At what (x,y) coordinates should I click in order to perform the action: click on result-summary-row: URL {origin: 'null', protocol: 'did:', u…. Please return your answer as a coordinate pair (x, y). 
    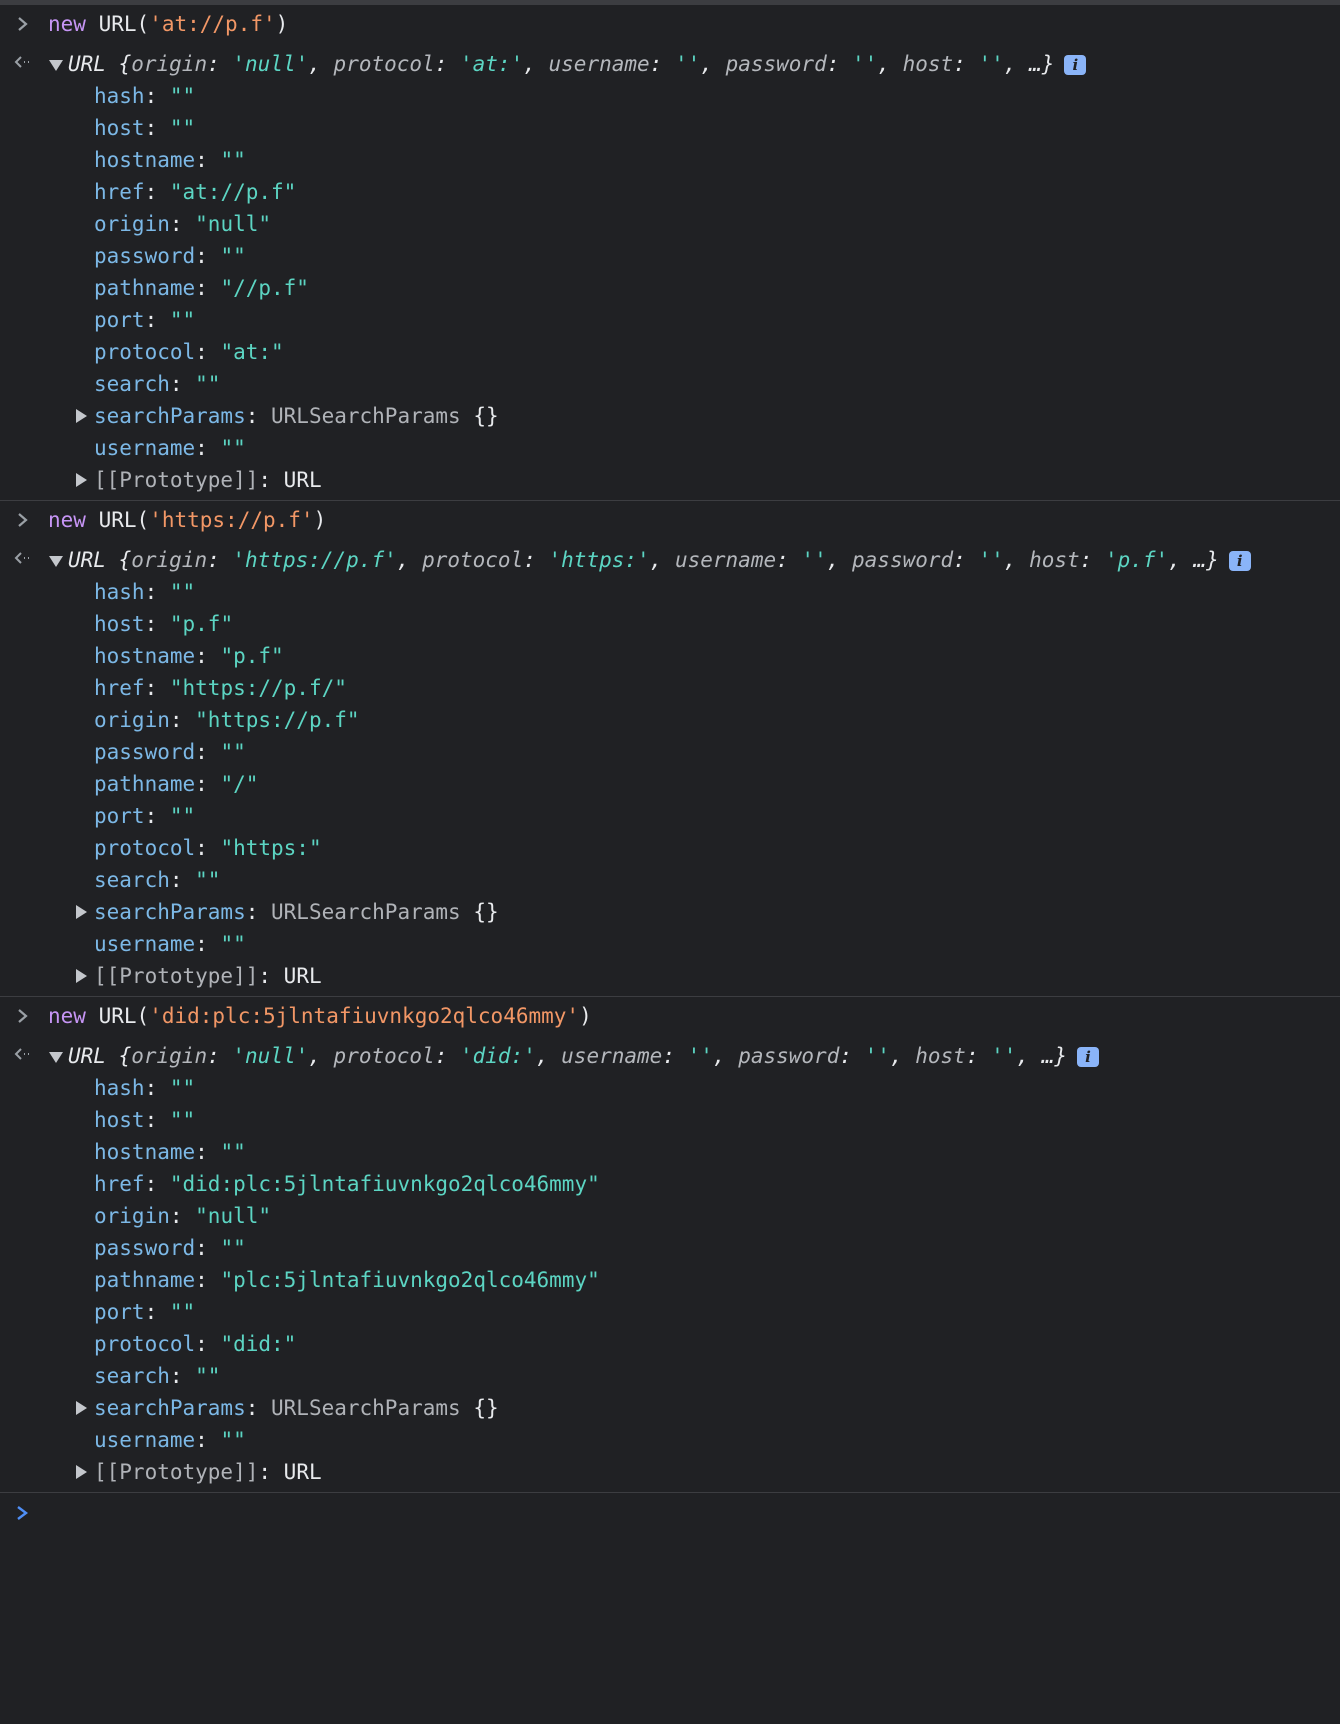
    Looking at the image, I should click on (670, 1056).